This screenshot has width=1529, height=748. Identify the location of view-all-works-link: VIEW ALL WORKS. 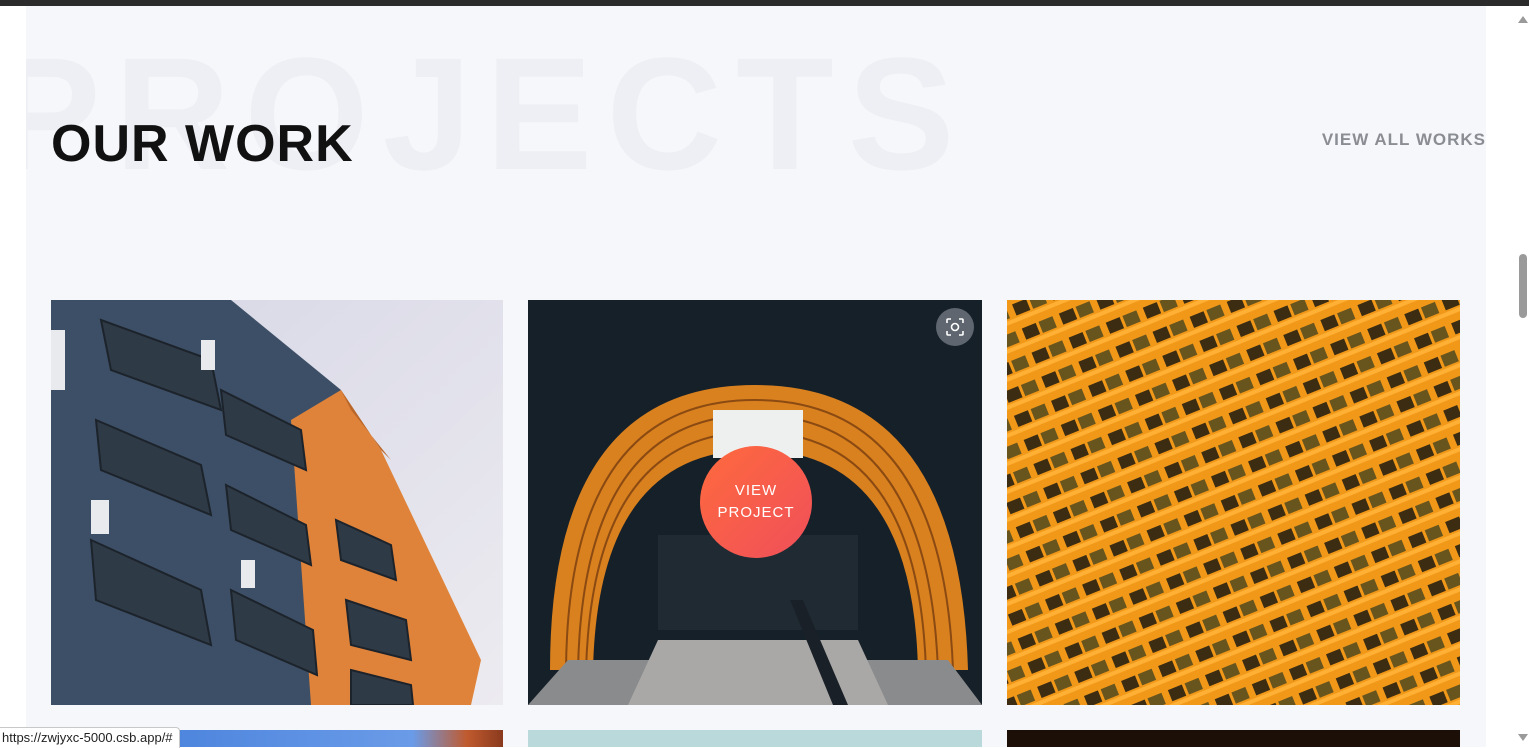
(1404, 140).